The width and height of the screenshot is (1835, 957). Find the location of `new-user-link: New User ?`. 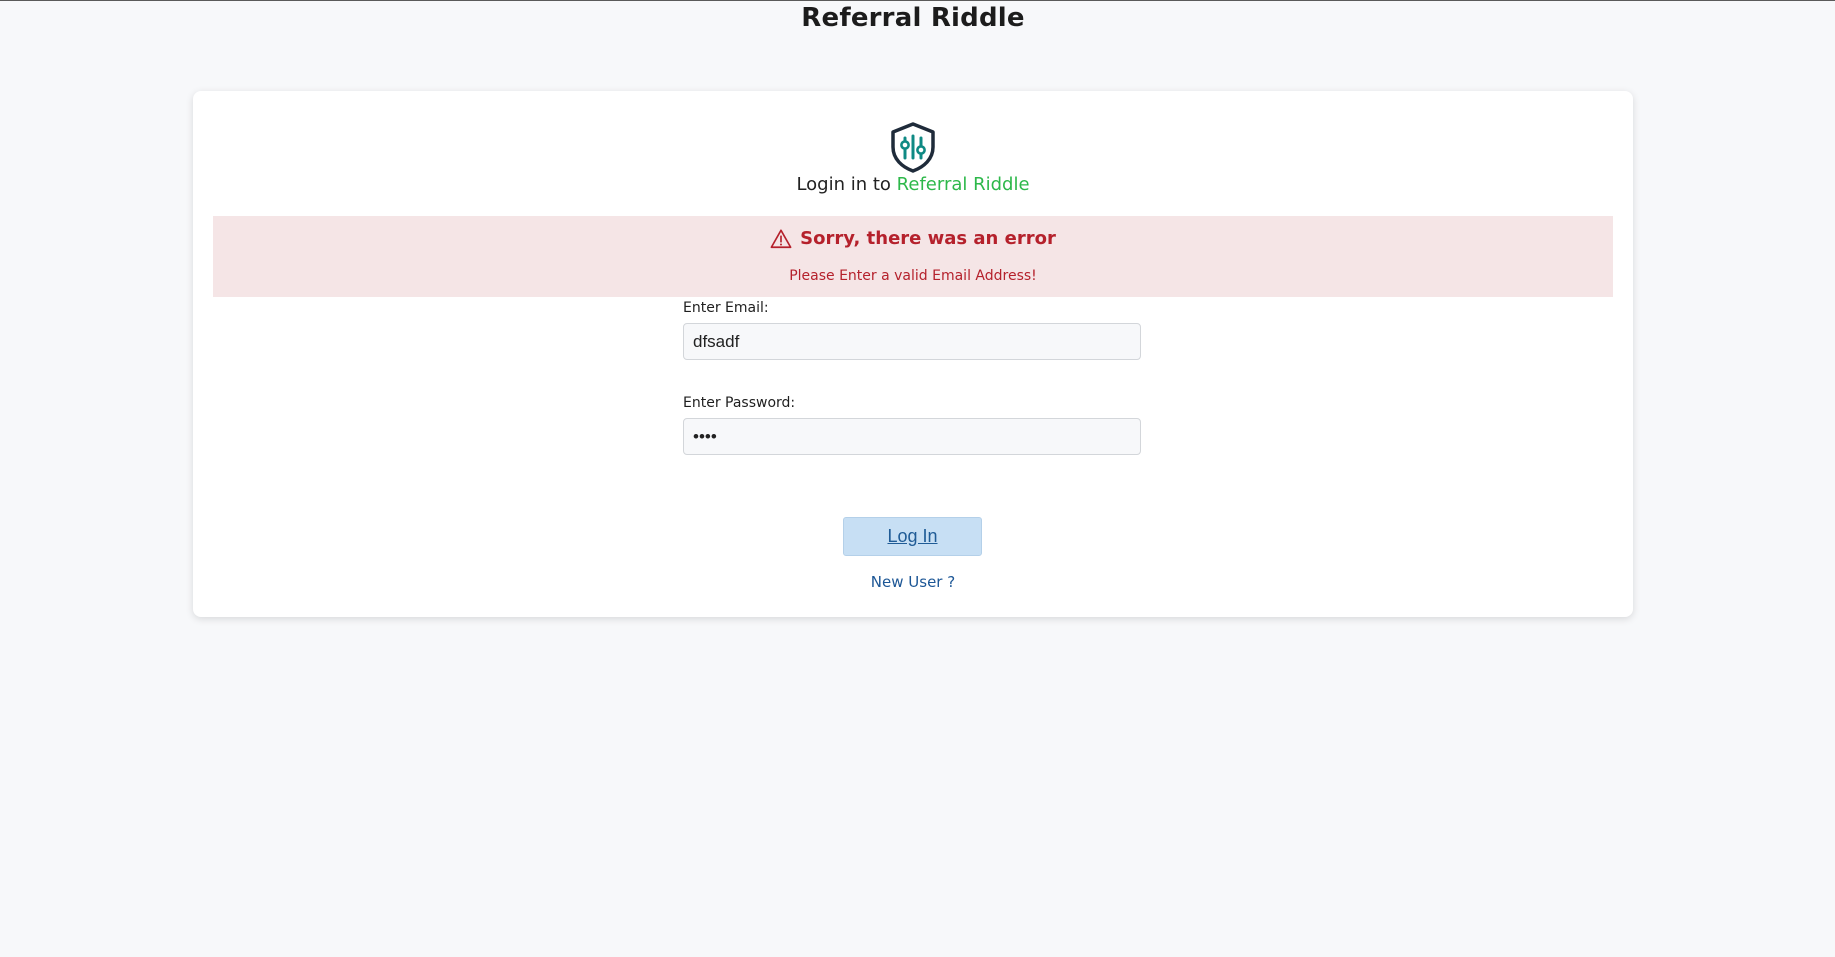

new-user-link: New User ? is located at coordinates (913, 582).